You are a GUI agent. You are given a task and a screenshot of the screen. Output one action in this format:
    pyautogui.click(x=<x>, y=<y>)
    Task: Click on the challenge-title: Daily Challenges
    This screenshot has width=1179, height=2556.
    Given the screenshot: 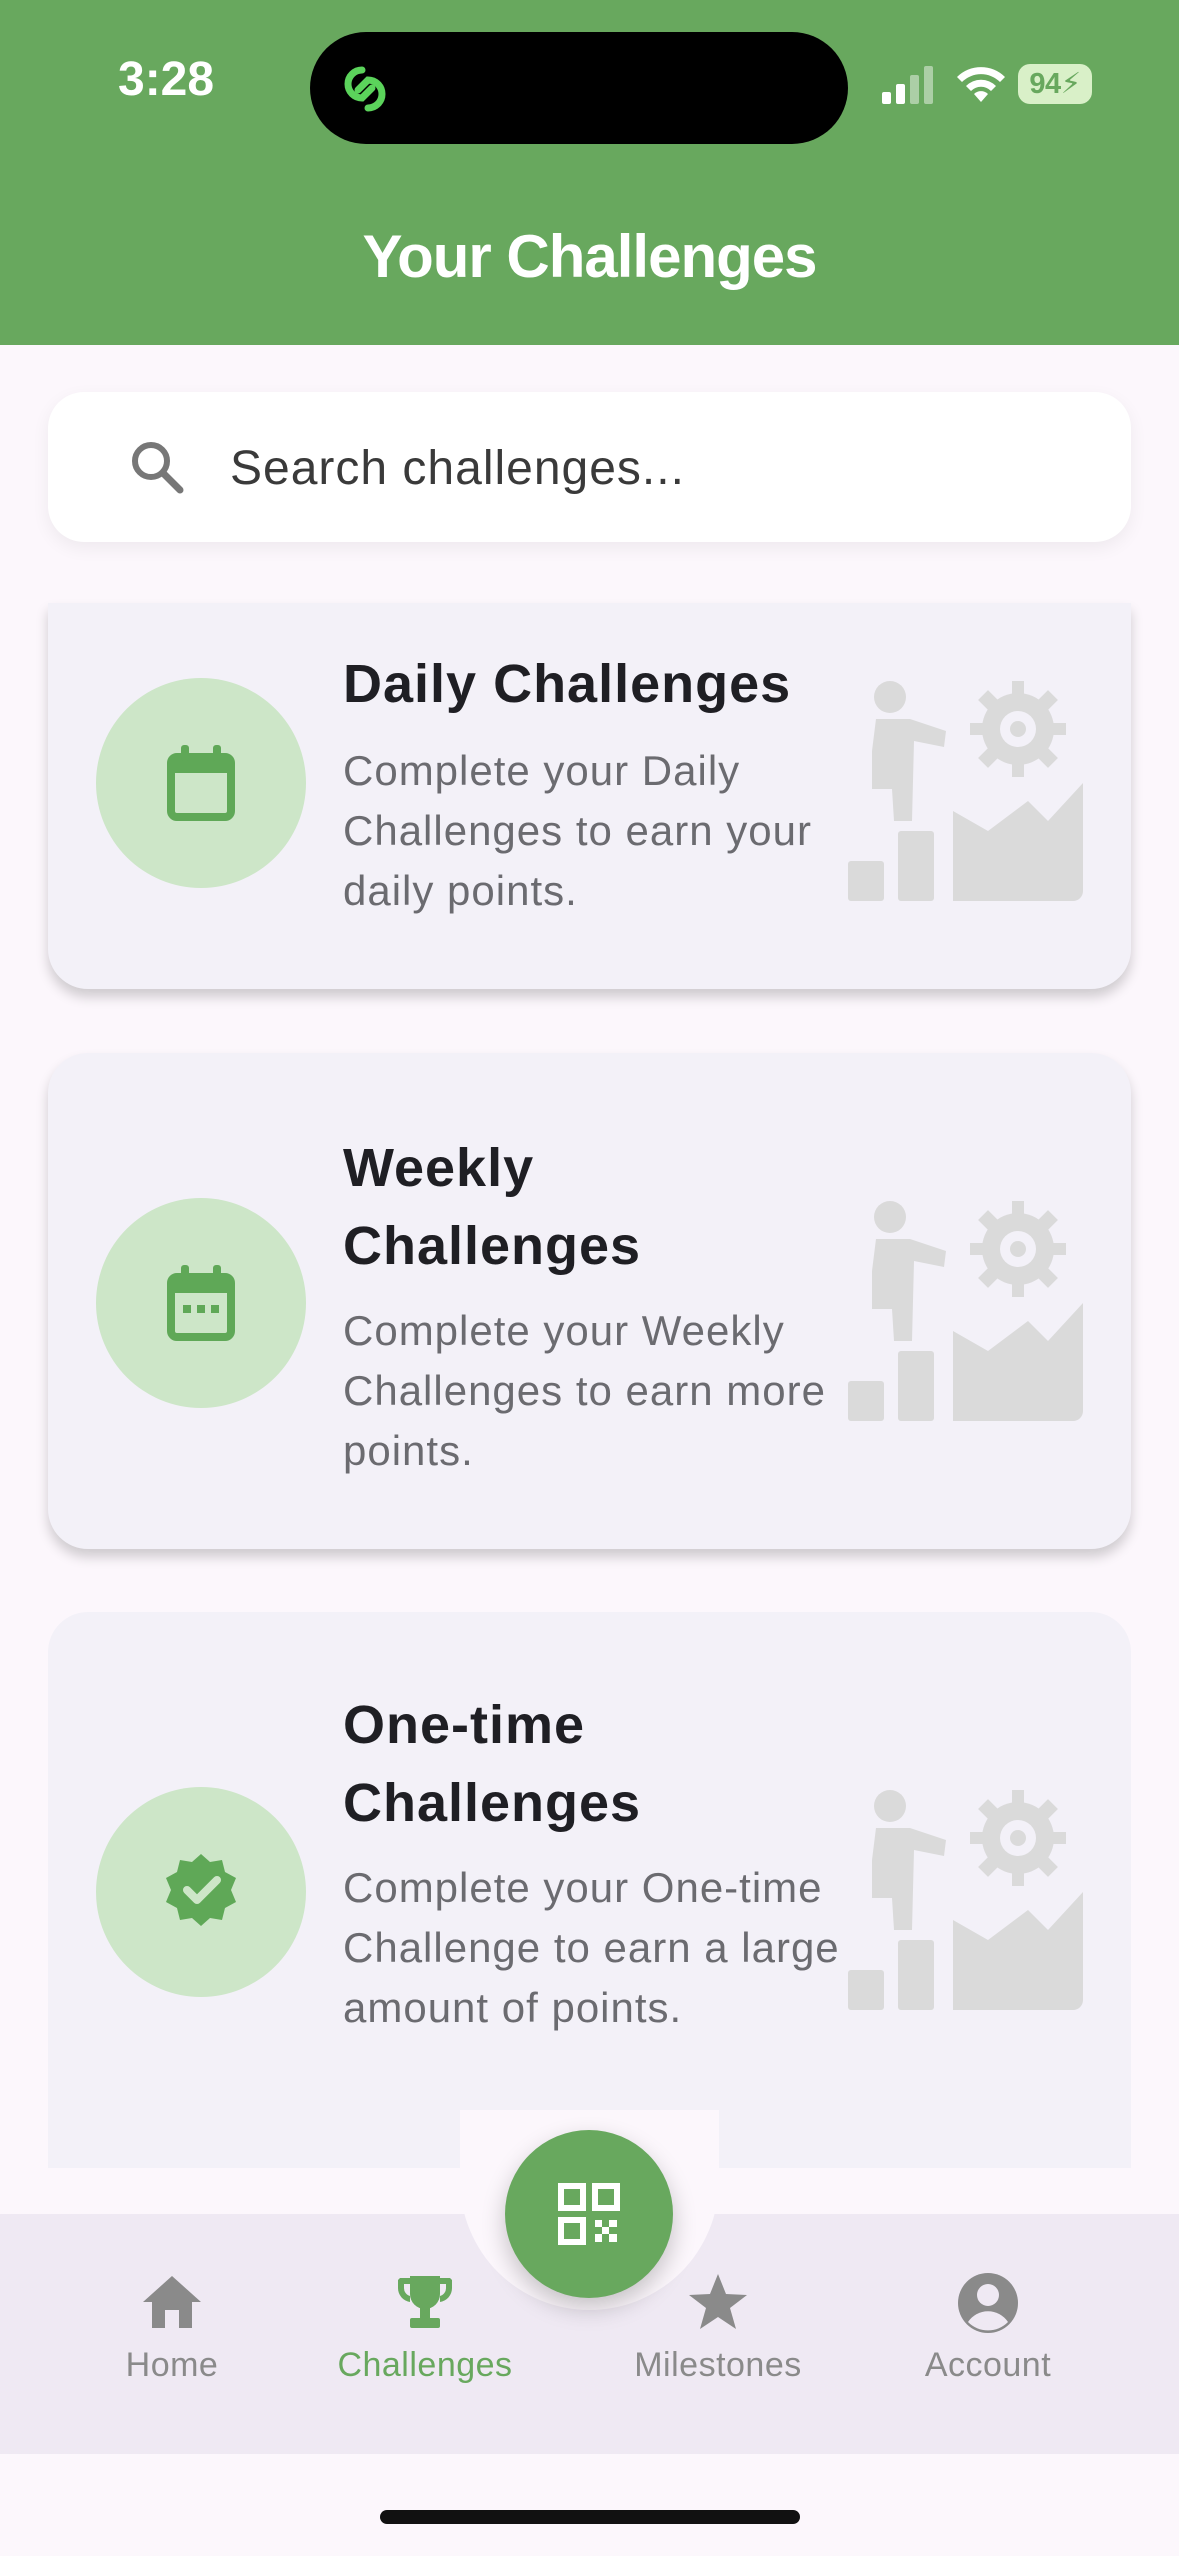 What is the action you would take?
    pyautogui.click(x=567, y=684)
    